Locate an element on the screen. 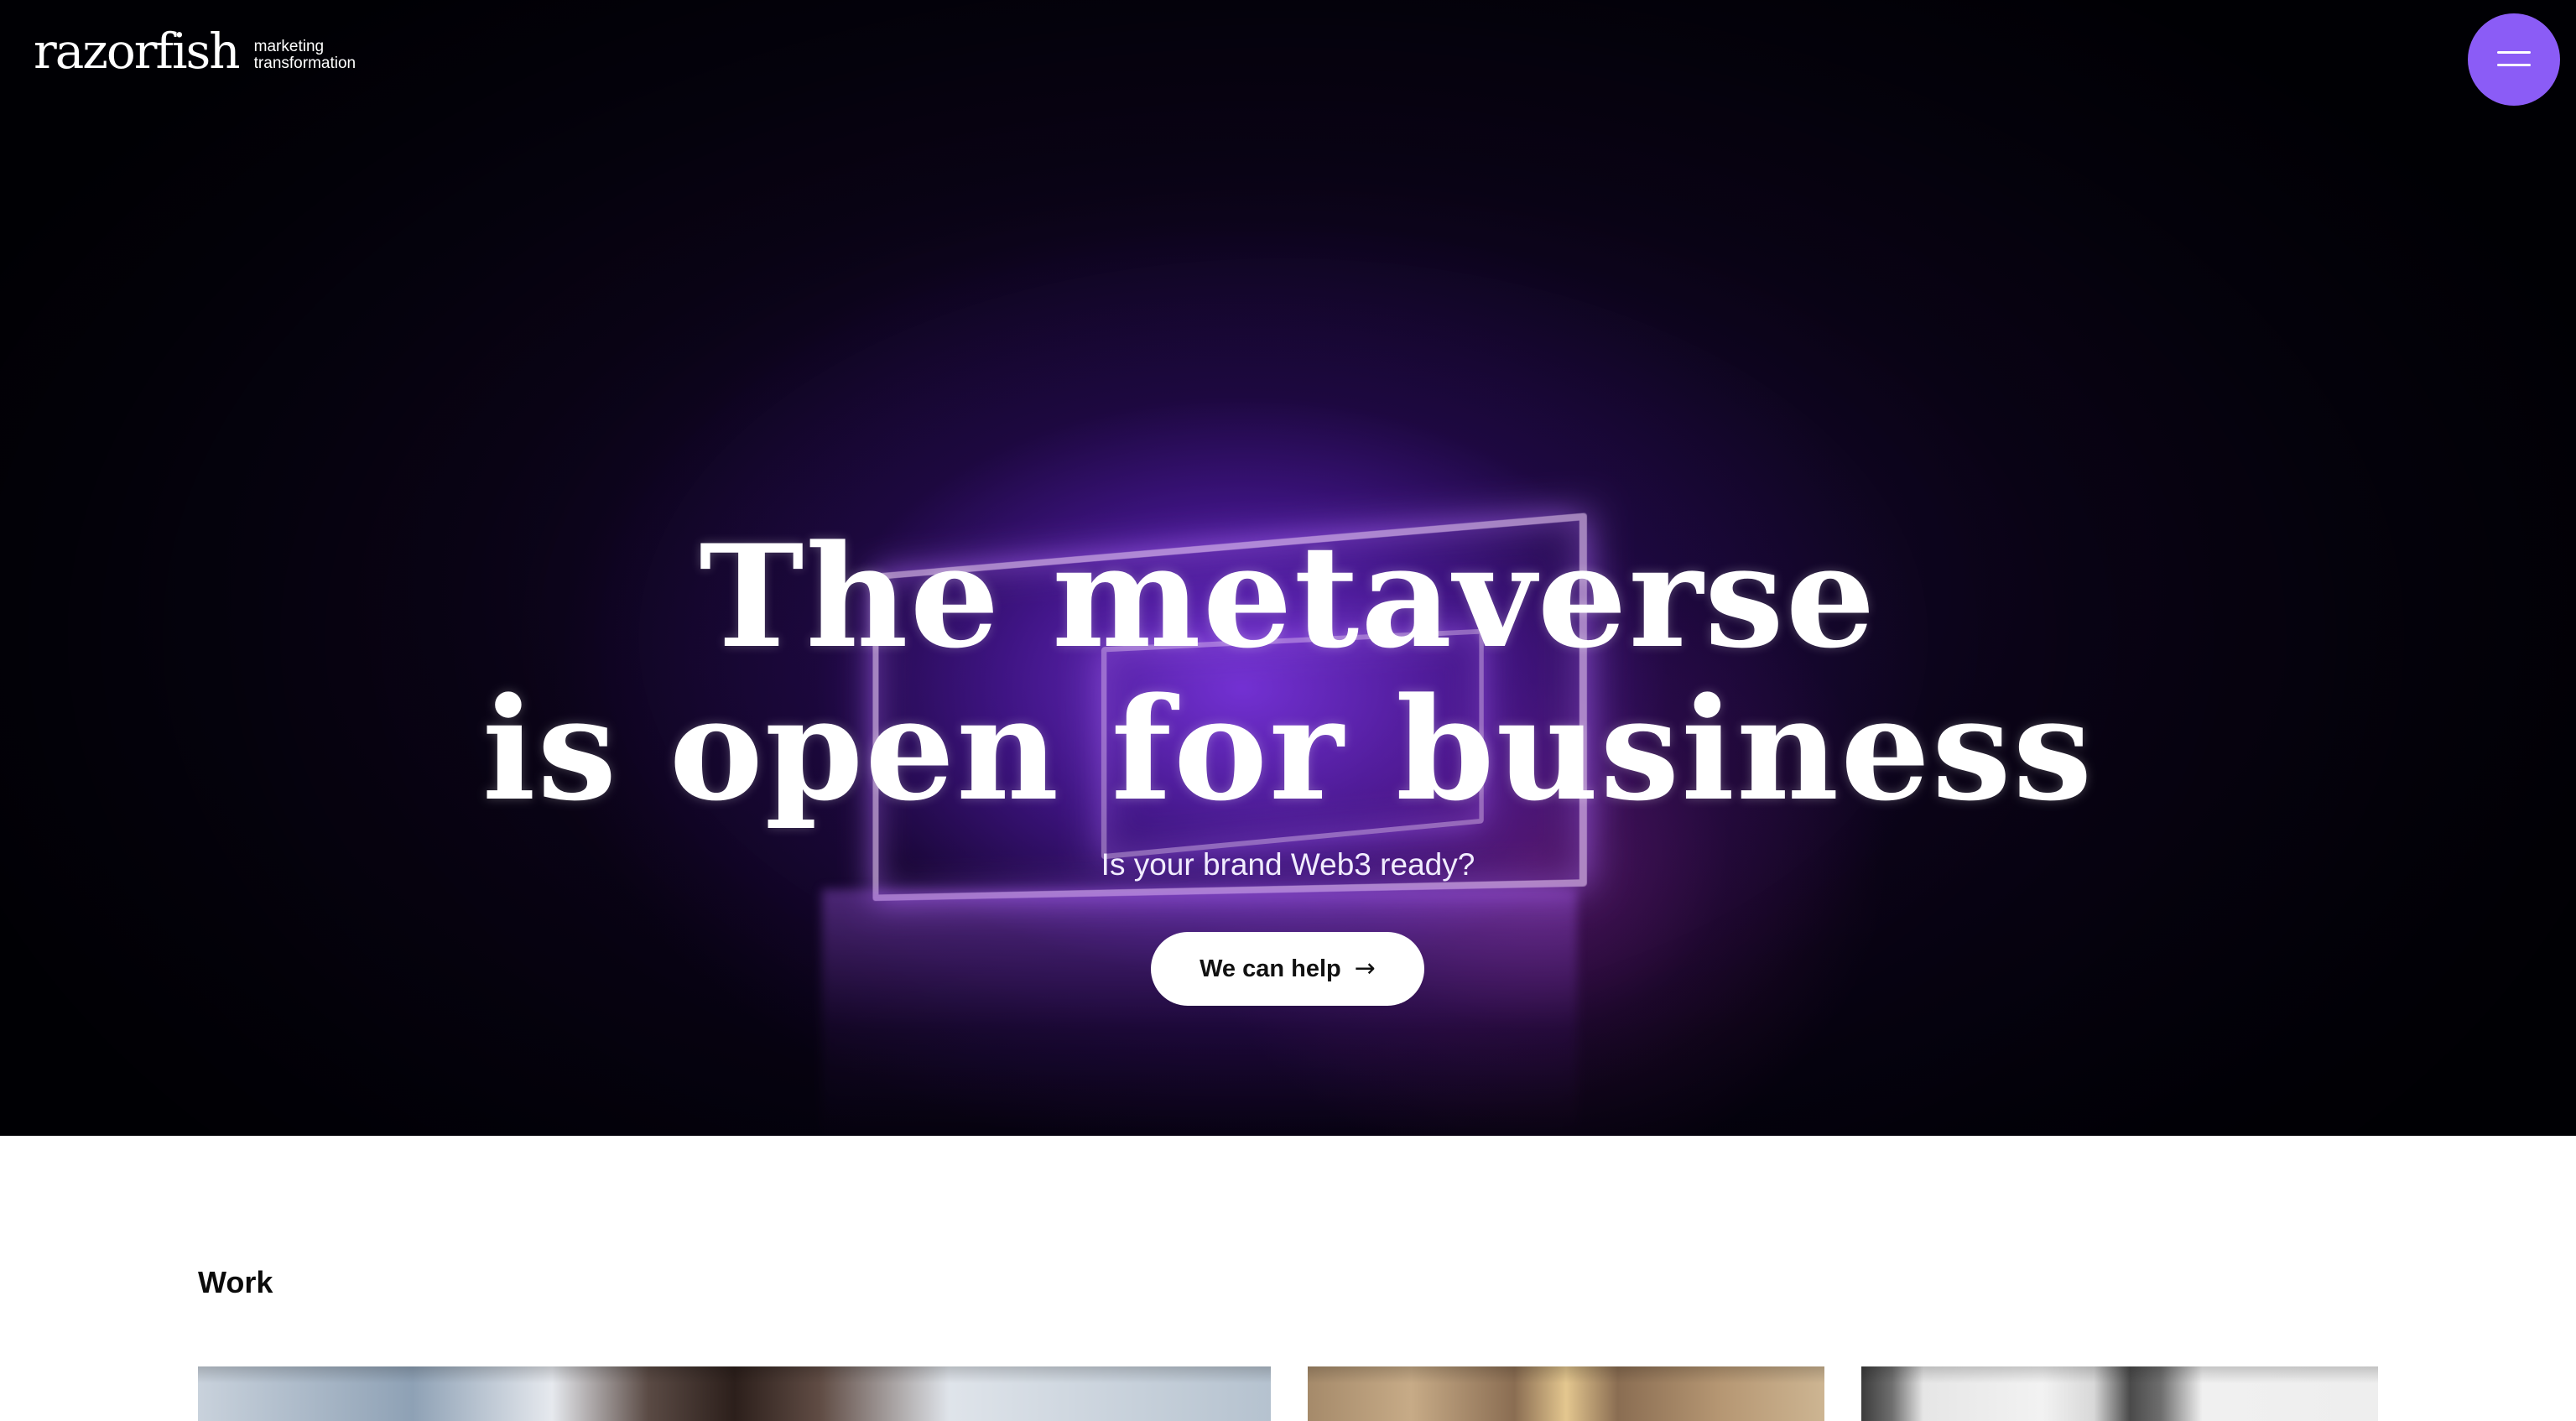 Image resolution: width=2576 pixels, height=1421 pixels. logo-tagline-line1: marketing is located at coordinates (289, 46).